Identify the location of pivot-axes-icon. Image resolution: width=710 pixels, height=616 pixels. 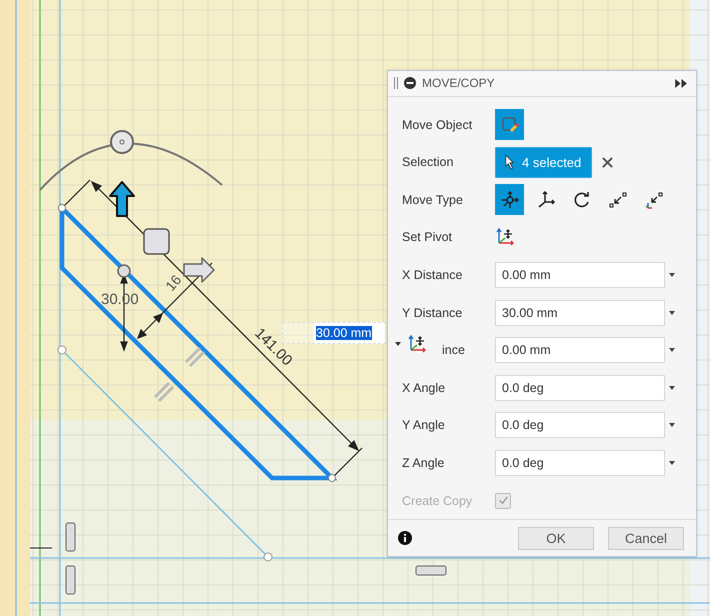
(417, 344).